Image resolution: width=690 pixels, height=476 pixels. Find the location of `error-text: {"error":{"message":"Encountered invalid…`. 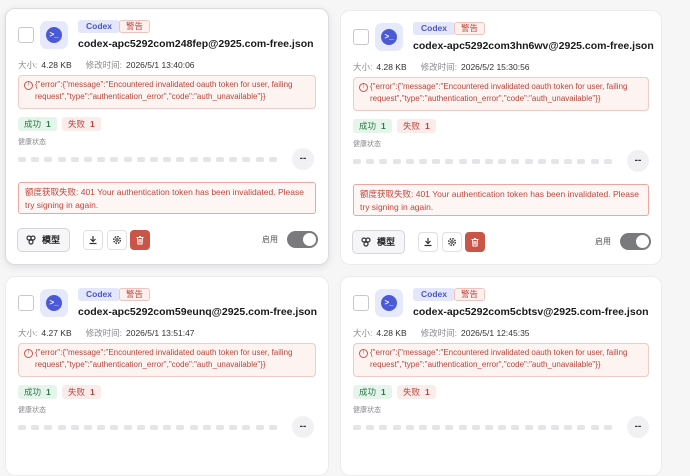

error-text: {"error":{"message":"Encountered invalid… is located at coordinates (164, 358).